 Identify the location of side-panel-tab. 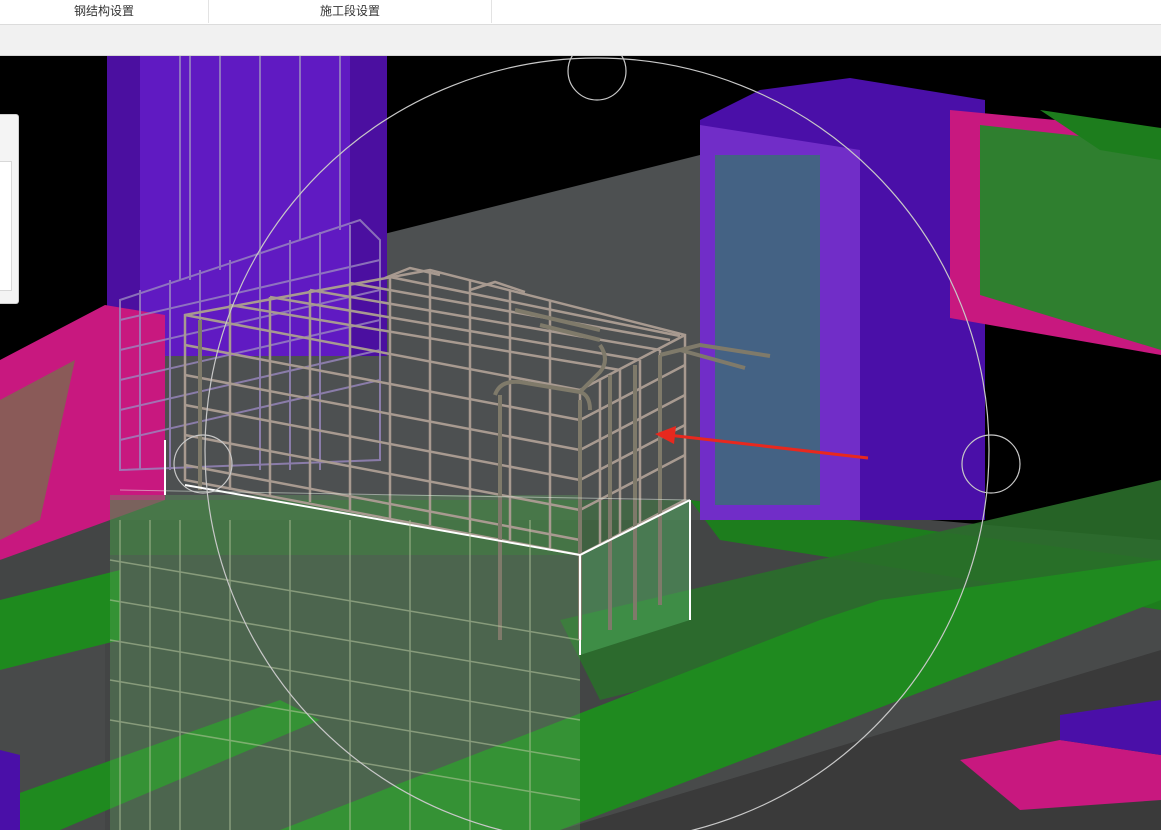
(6, 226).